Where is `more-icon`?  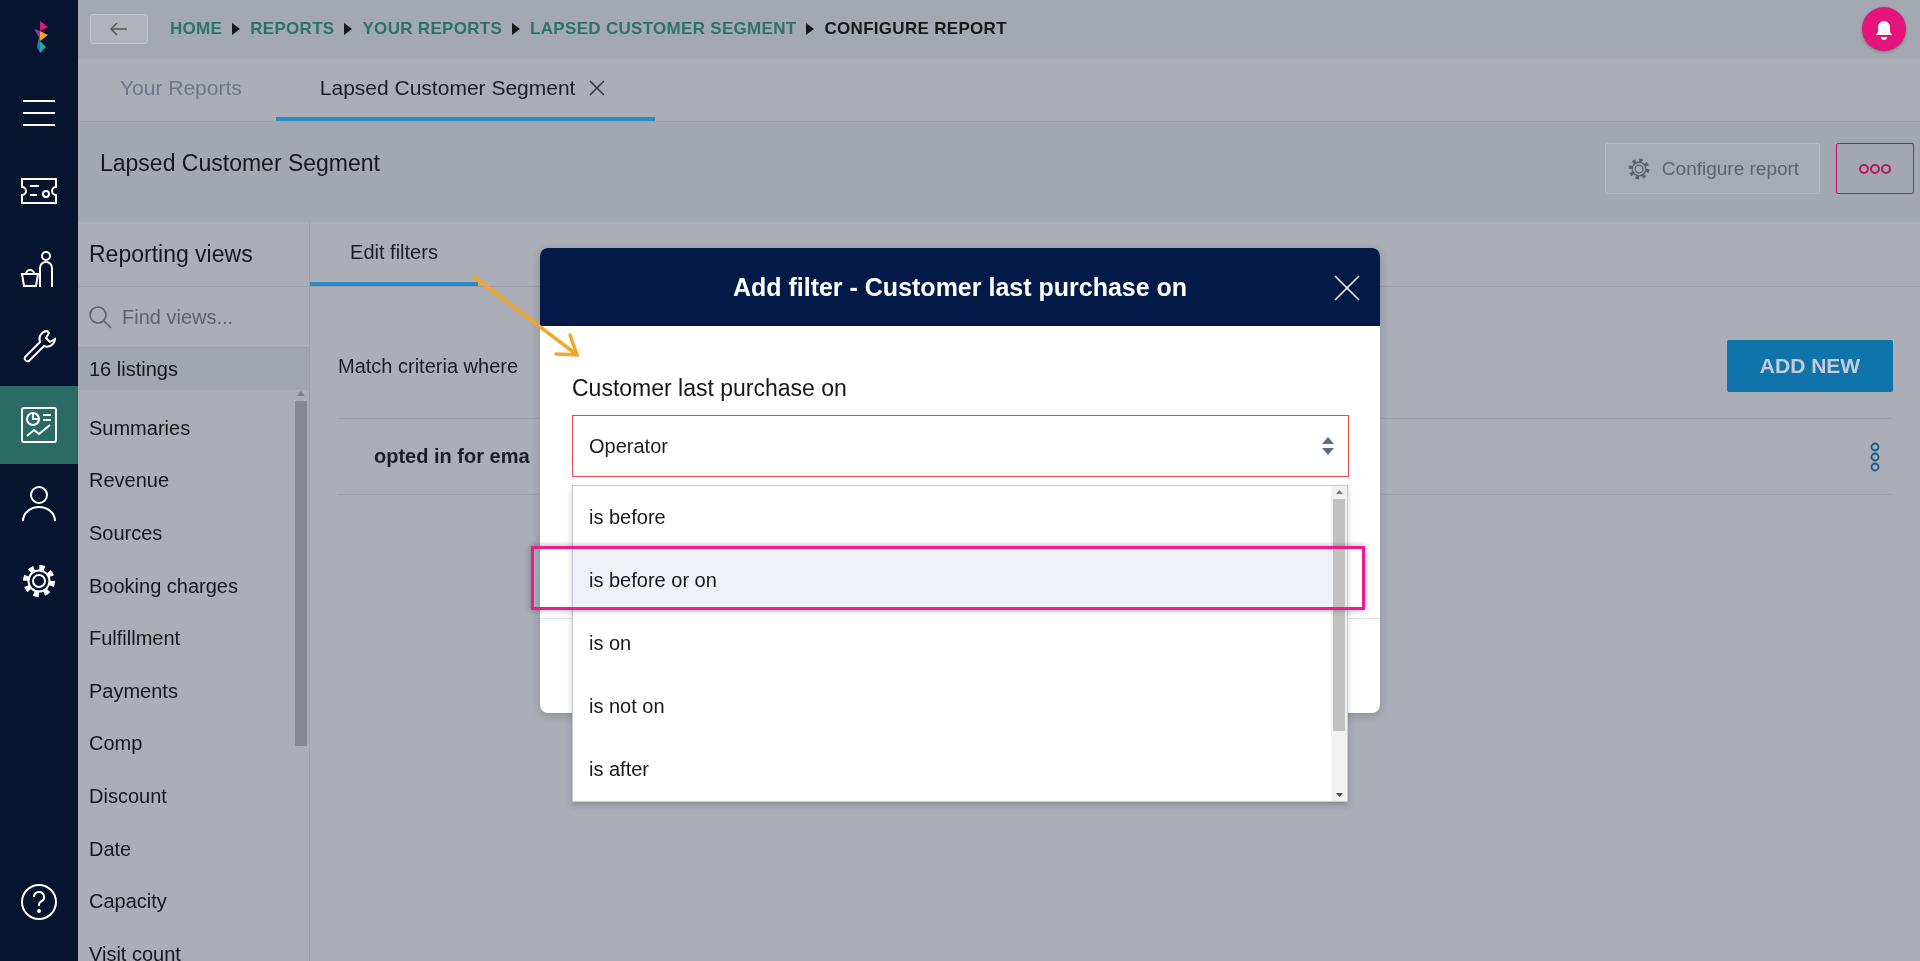 more-icon is located at coordinates (1875, 168).